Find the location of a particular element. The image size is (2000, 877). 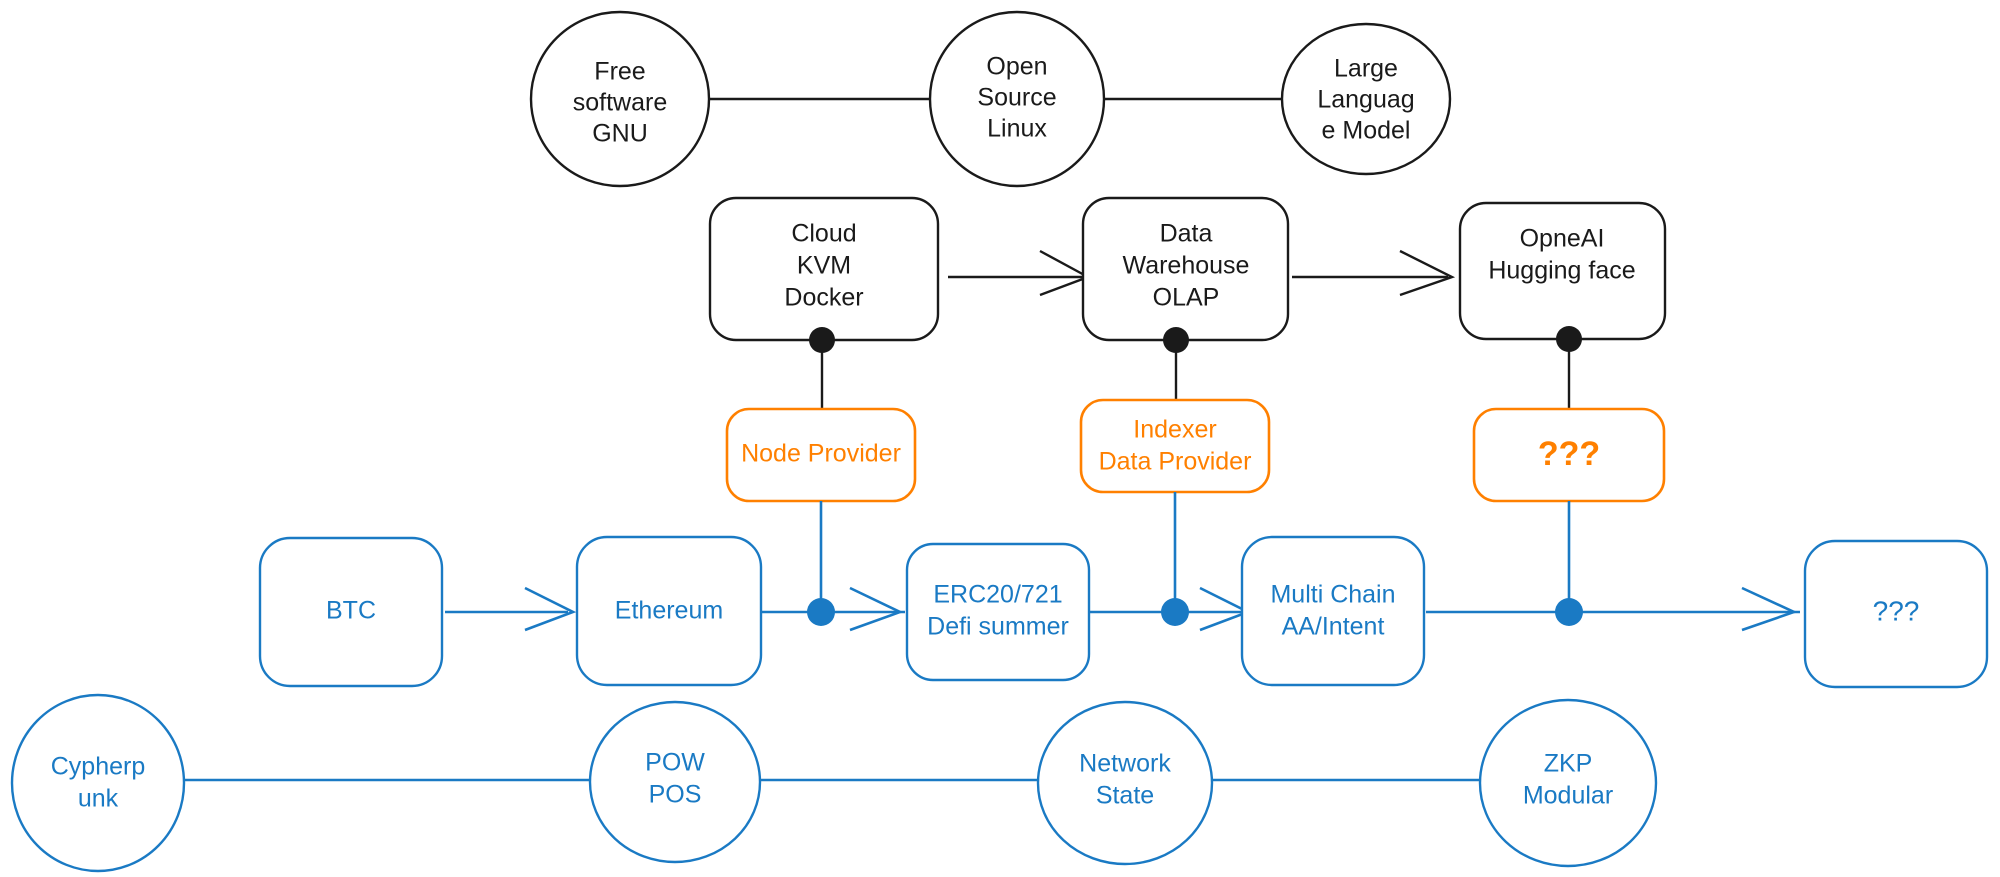

node-label-line: Languag is located at coordinates (1365, 100).